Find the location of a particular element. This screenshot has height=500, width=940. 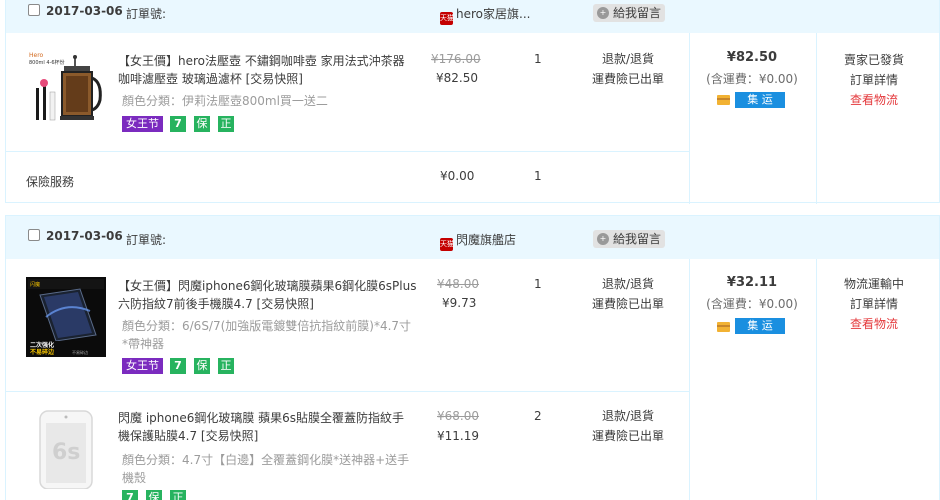

shop-link: 天猫 閃魔旗艦店 is located at coordinates (478, 241).